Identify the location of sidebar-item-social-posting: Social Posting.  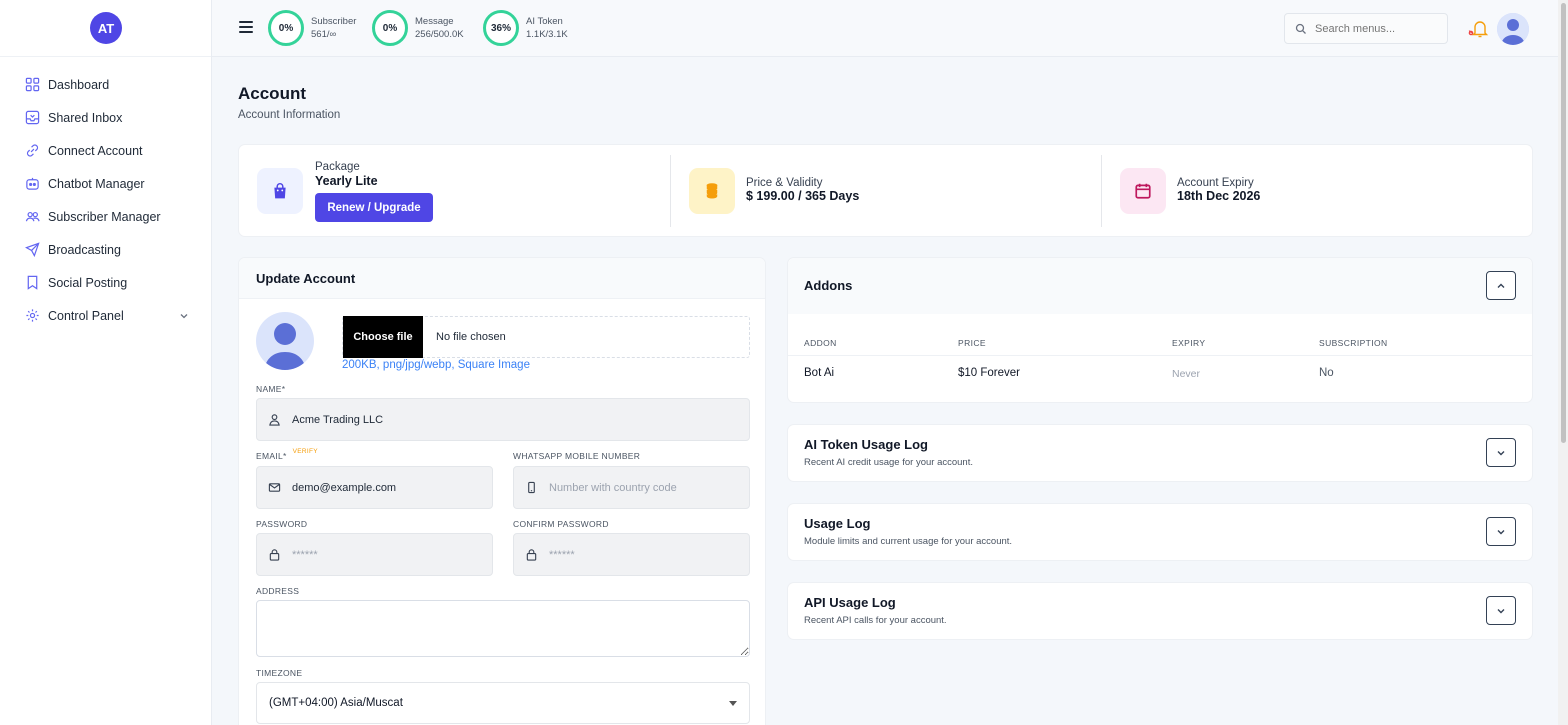
(105, 282).